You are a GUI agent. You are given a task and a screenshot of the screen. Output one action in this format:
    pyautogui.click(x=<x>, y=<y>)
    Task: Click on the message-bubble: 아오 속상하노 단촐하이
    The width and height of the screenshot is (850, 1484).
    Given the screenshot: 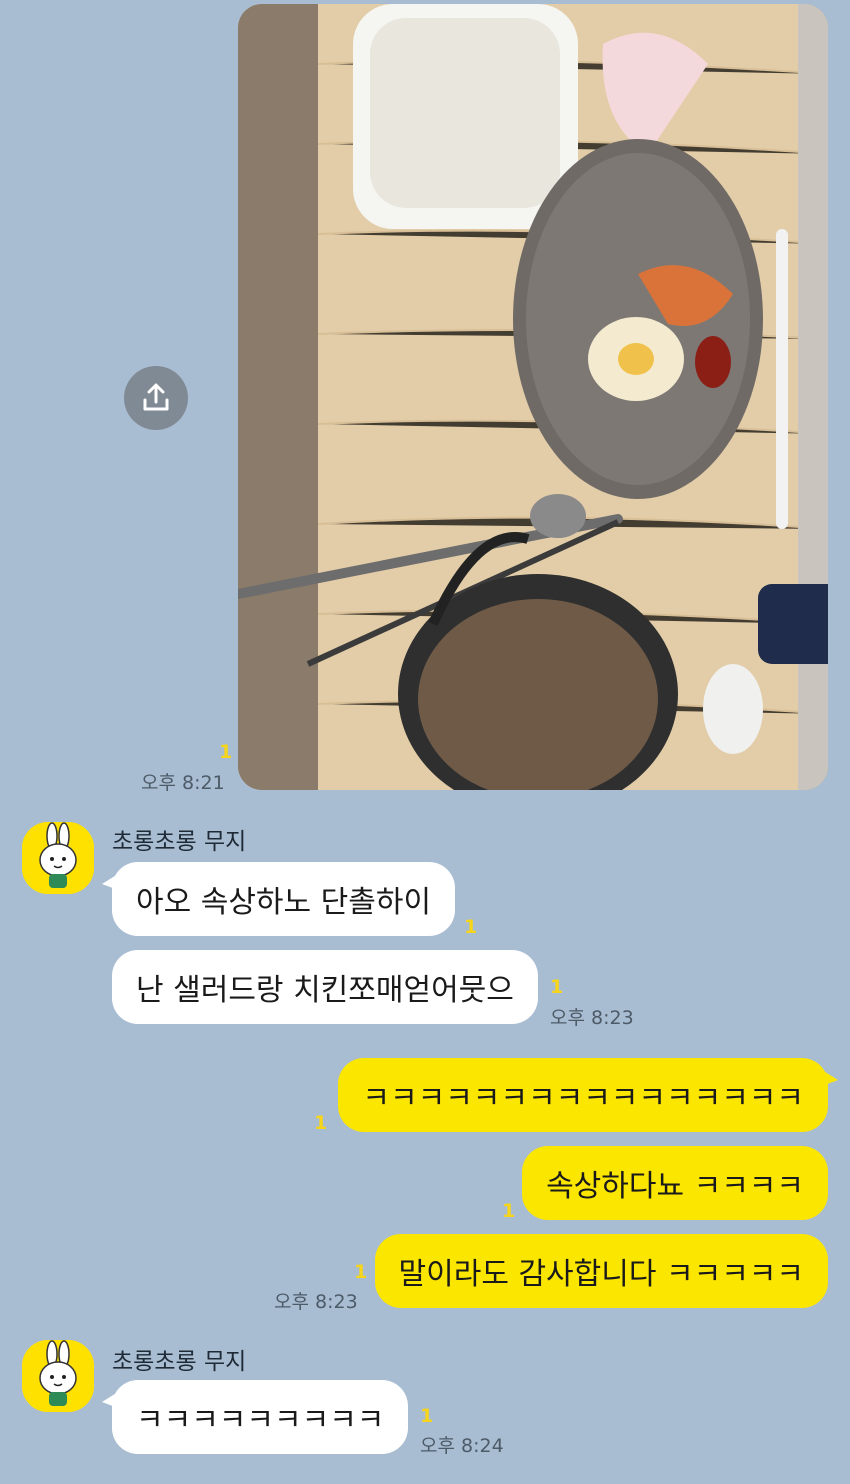 What is the action you would take?
    pyautogui.click(x=279, y=899)
    